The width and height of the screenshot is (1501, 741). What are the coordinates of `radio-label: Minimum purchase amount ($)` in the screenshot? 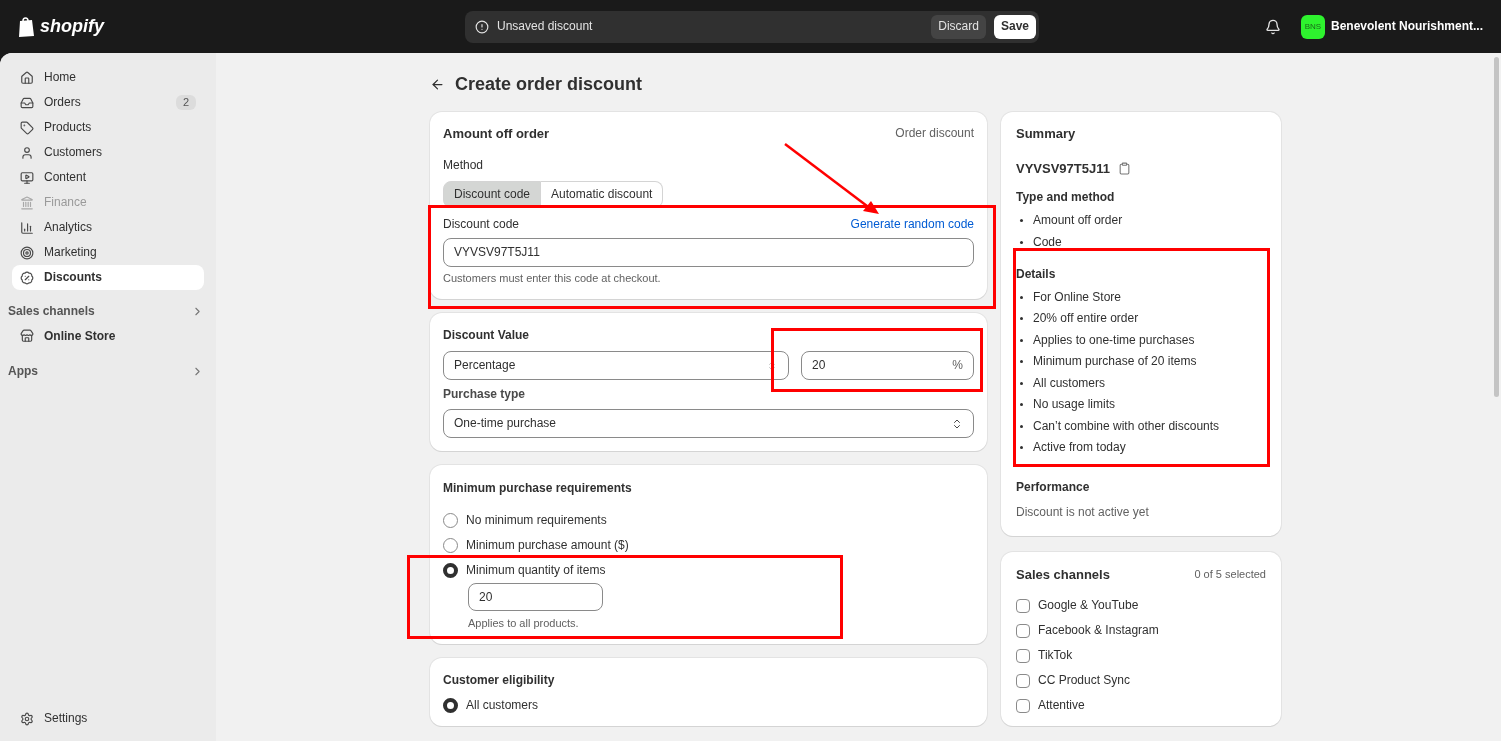 It's located at (547, 545).